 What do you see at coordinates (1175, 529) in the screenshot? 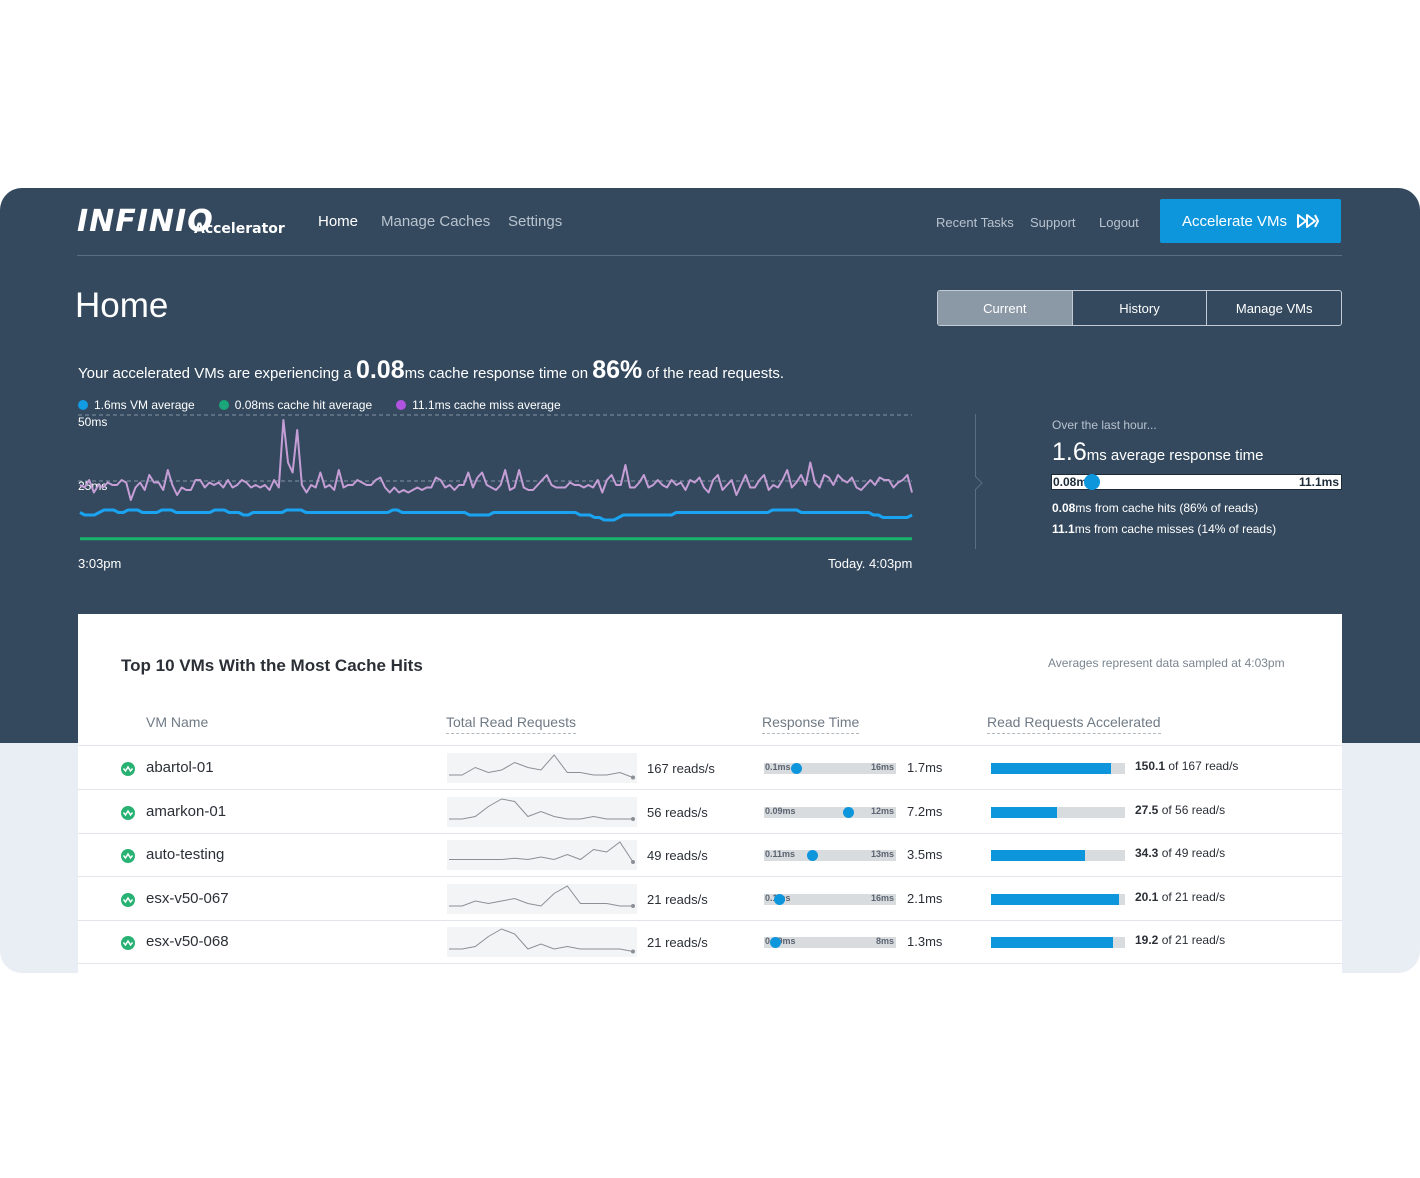
I see `overview-miss-text: ms from cache misses (14% of reads)` at bounding box center [1175, 529].